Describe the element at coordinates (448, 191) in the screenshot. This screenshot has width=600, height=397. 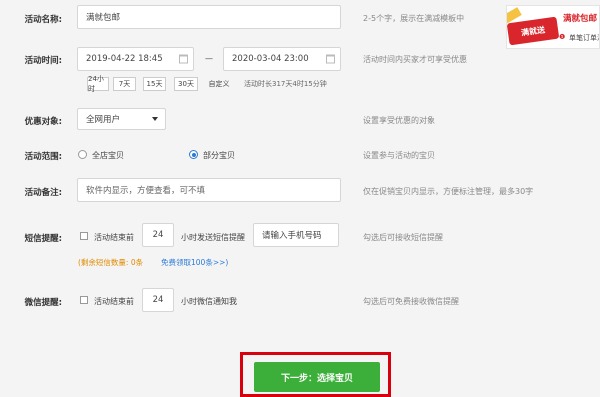
I see `note-hint: 仅在促销宝贝内显示，方便标注管理，最多30字` at that location.